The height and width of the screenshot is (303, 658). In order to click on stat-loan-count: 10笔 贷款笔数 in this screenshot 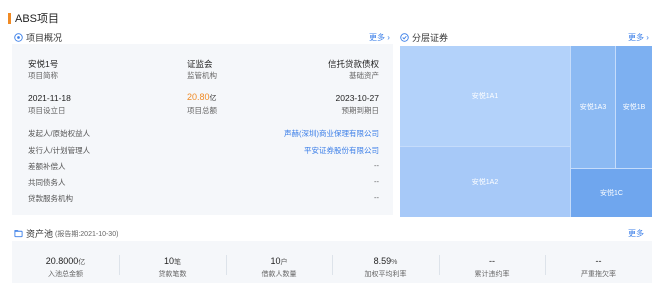, I will do `click(172, 262)`.